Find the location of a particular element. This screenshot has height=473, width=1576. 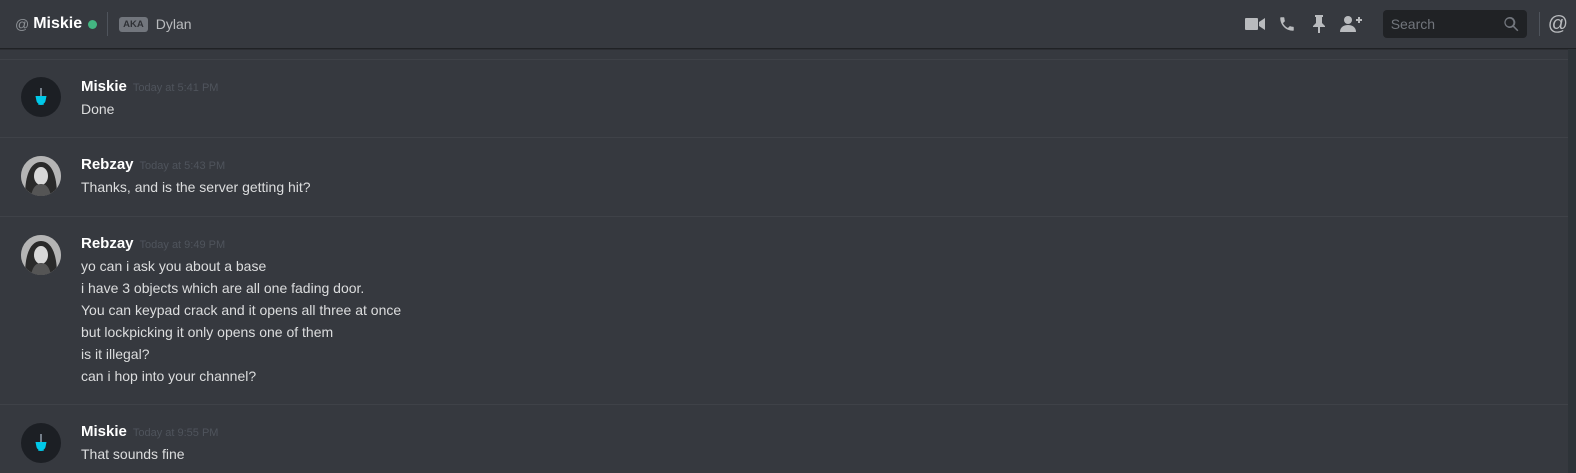

search-box is located at coordinates (1454, 24).